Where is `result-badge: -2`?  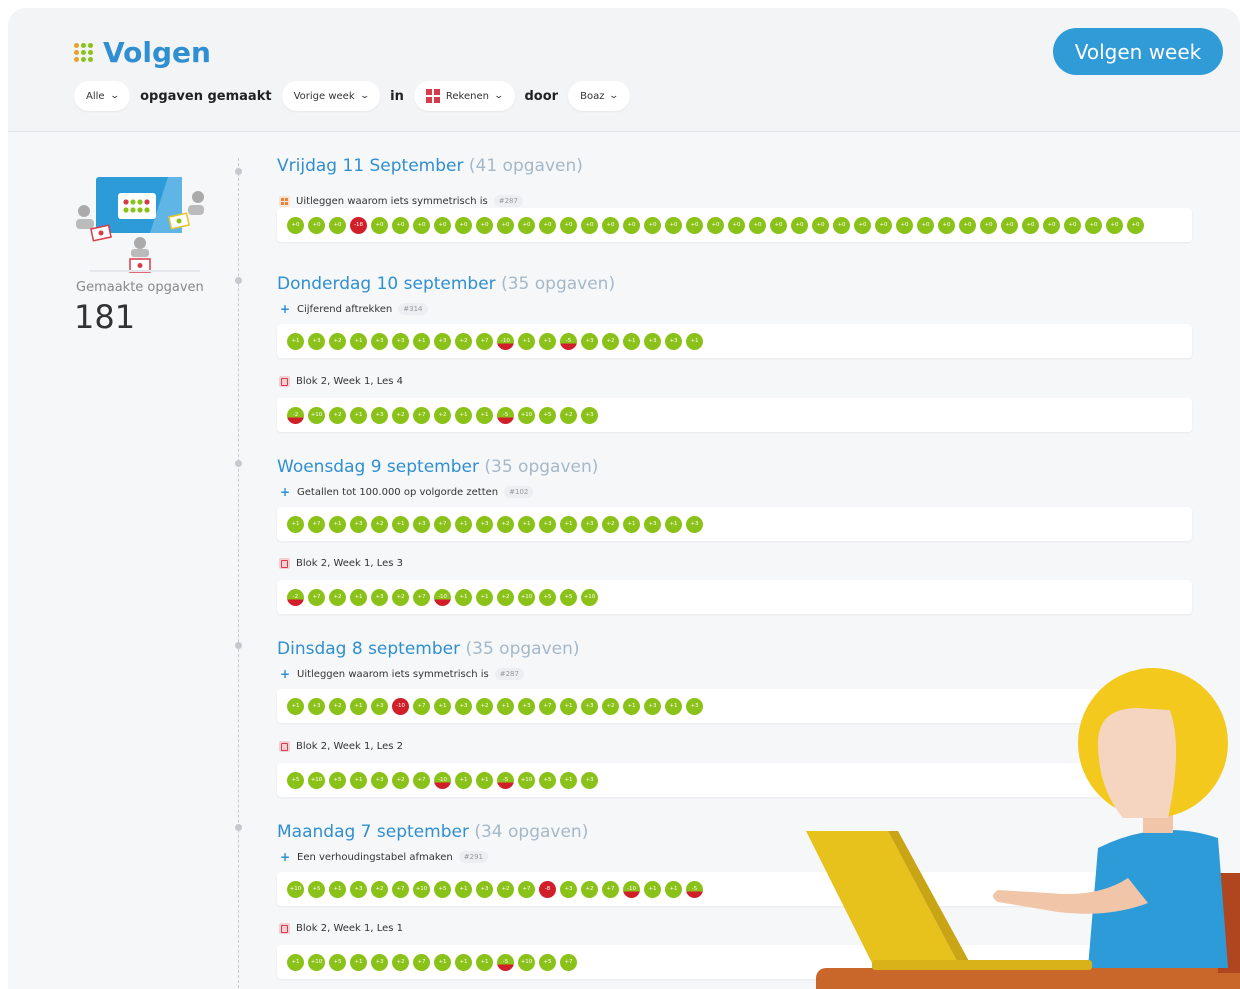
result-badge: -2 is located at coordinates (295, 597).